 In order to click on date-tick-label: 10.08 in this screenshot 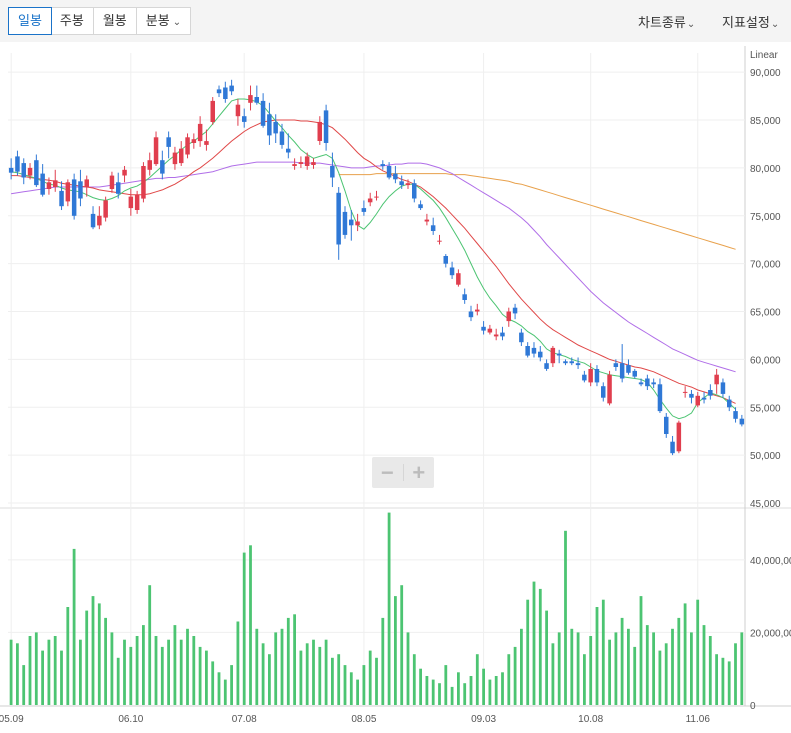, I will do `click(590, 719)`.